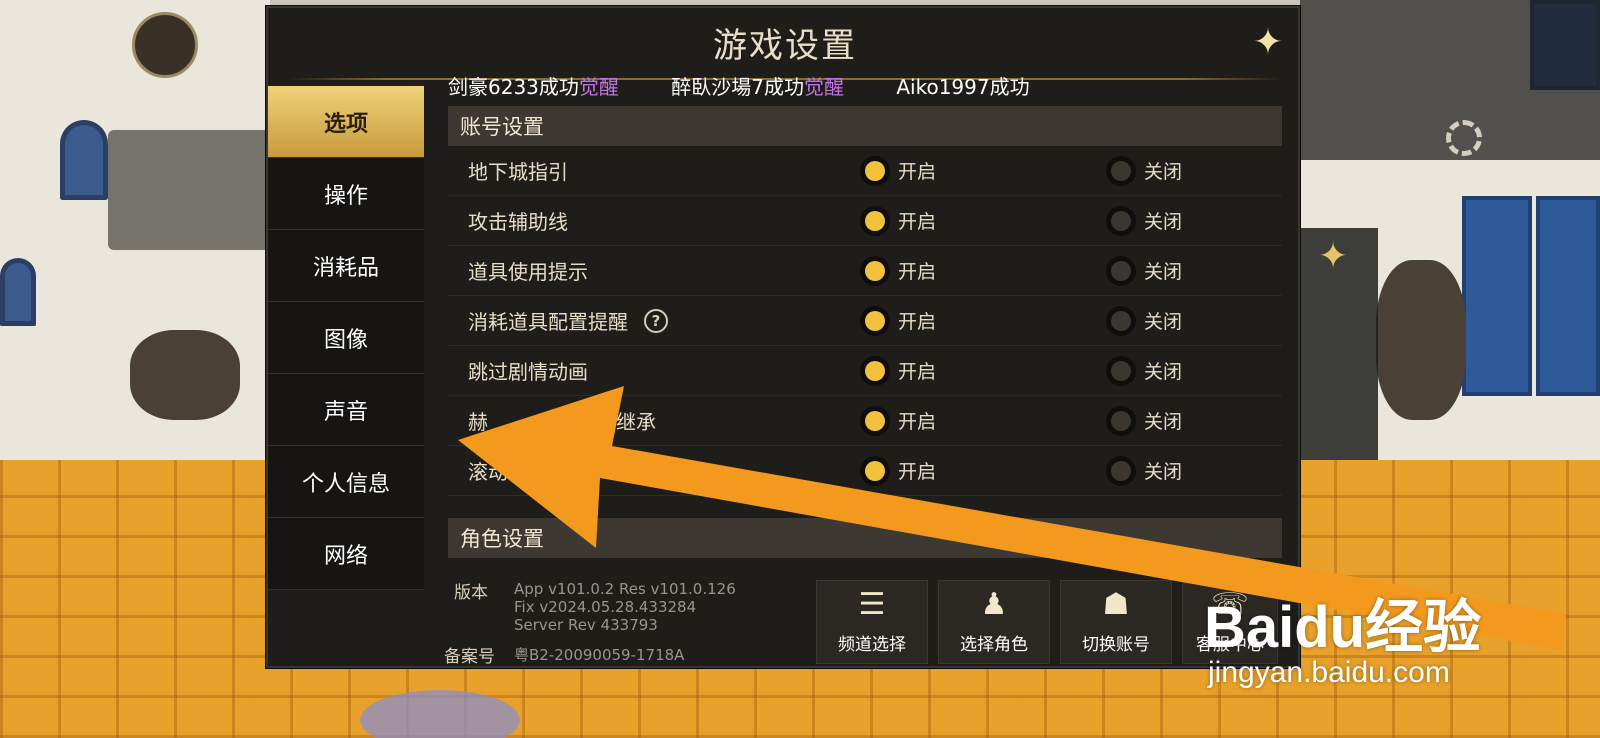  I want to click on announcement-ticker: 剑豪6233成功觉醒 醉臥沙場7成功觉醒 Aiko1997成功, so click(773, 87).